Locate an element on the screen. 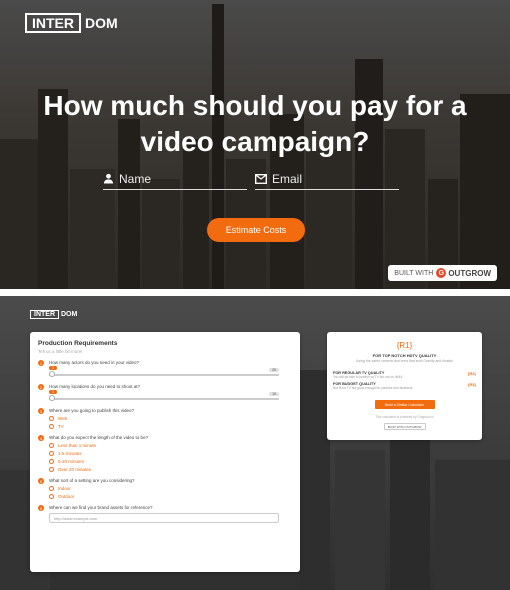 Image resolution: width=510 pixels, height=590 pixels. slider-max: 10 is located at coordinates (274, 394).